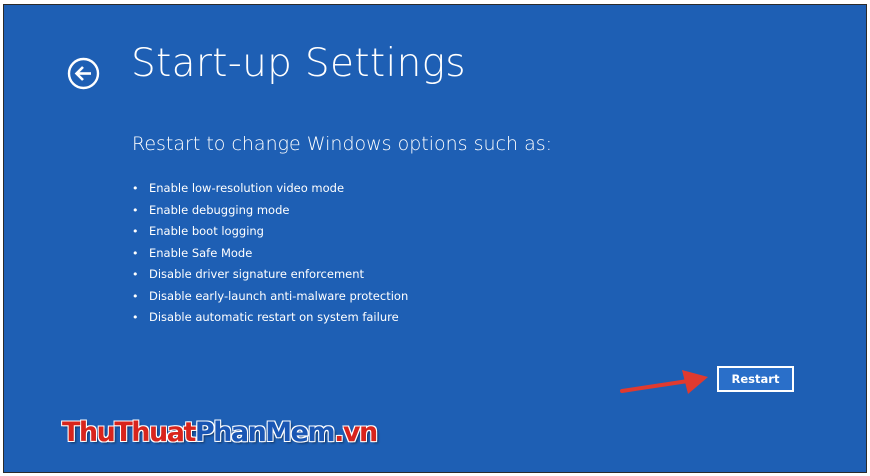 This screenshot has height=476, width=870. I want to click on list-item: • Disable driver signature enforcement, so click(268, 275).